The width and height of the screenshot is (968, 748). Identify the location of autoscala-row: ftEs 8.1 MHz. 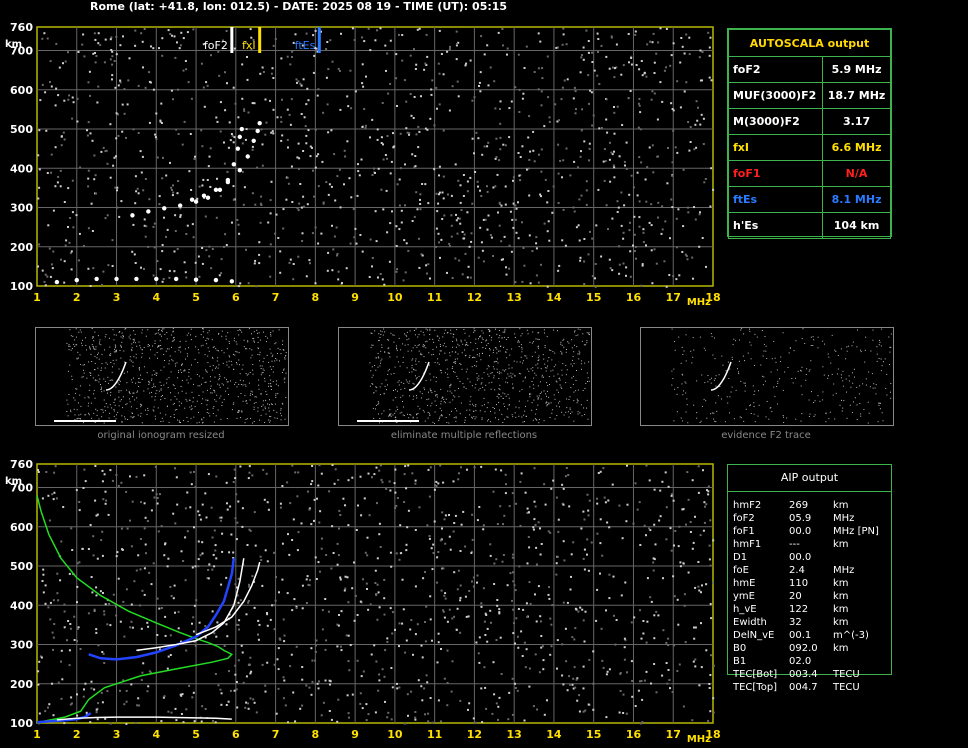
(809, 199).